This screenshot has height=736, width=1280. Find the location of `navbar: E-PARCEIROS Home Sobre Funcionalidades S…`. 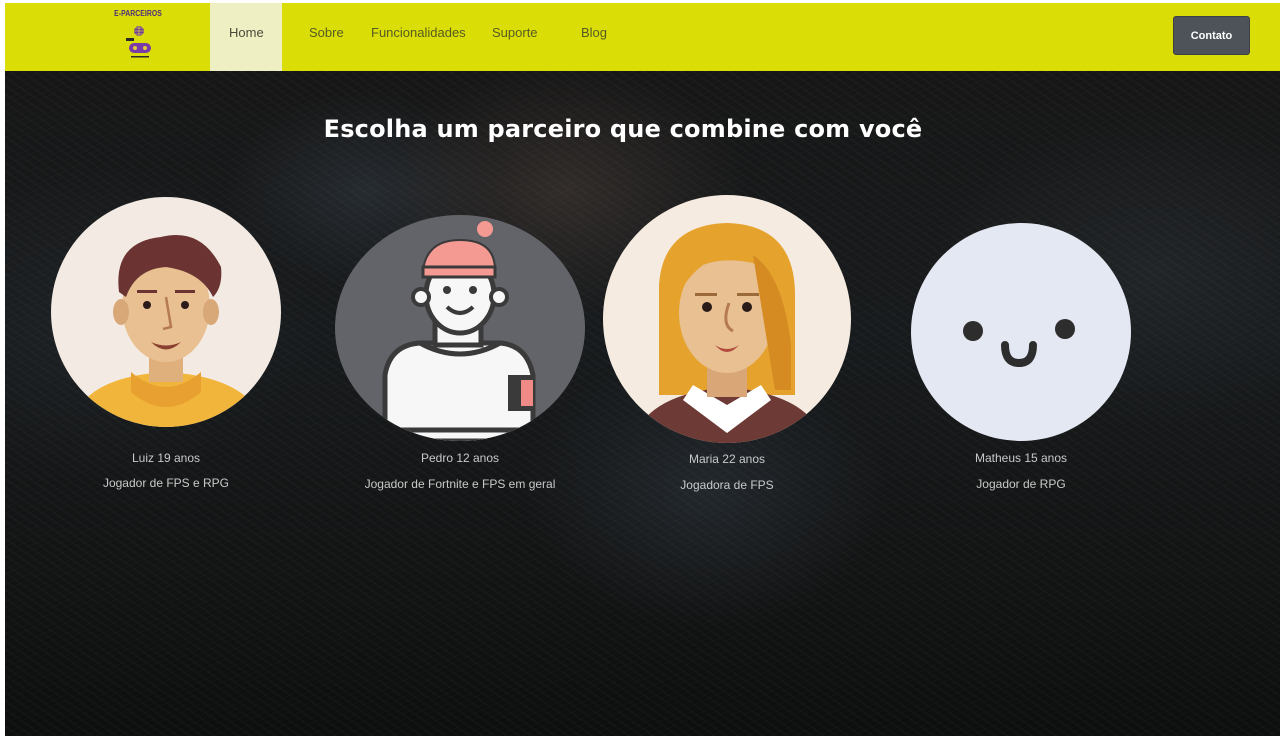

navbar: E-PARCEIROS Home Sobre Funcionalidades S… is located at coordinates (642, 37).